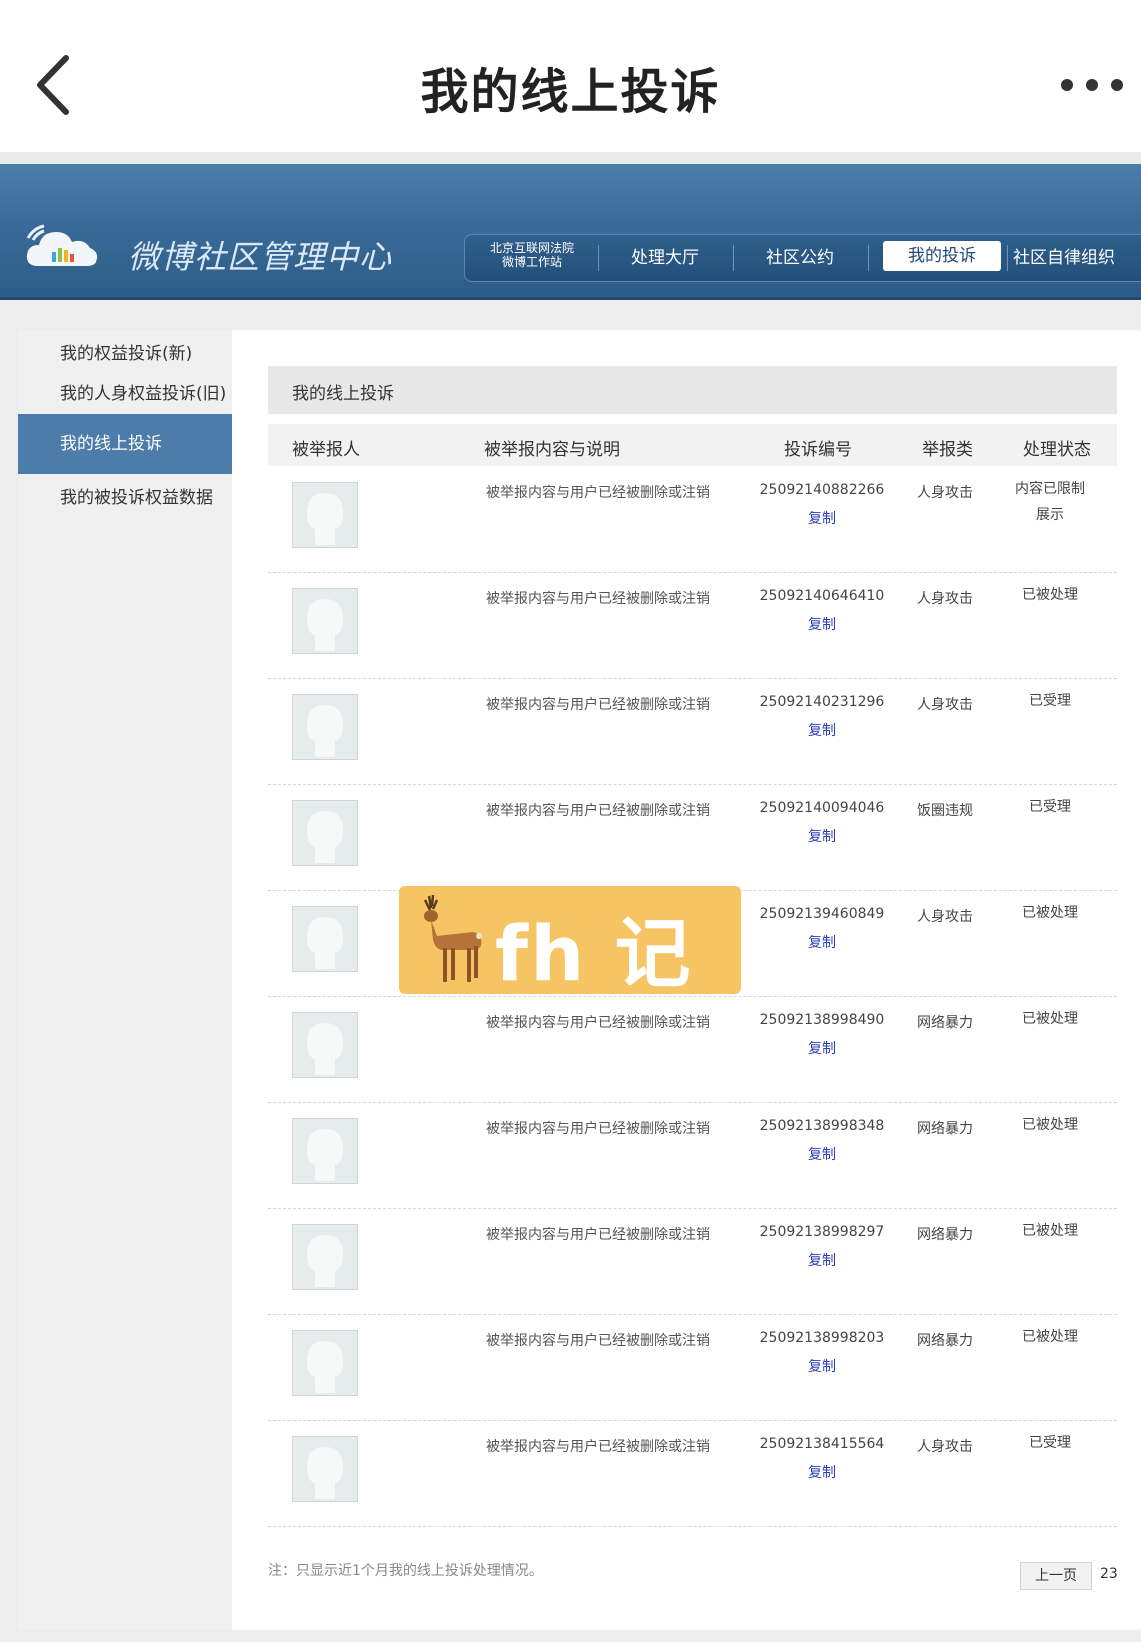  Describe the element at coordinates (125, 394) in the screenshot. I see `sidebar-item-personal-rights-old: 我的人身权益投诉(旧)` at that location.